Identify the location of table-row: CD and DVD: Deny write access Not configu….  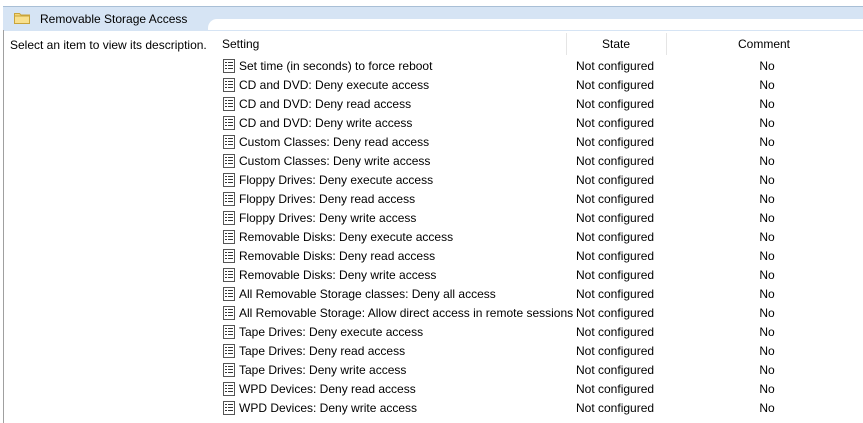
(431, 123).